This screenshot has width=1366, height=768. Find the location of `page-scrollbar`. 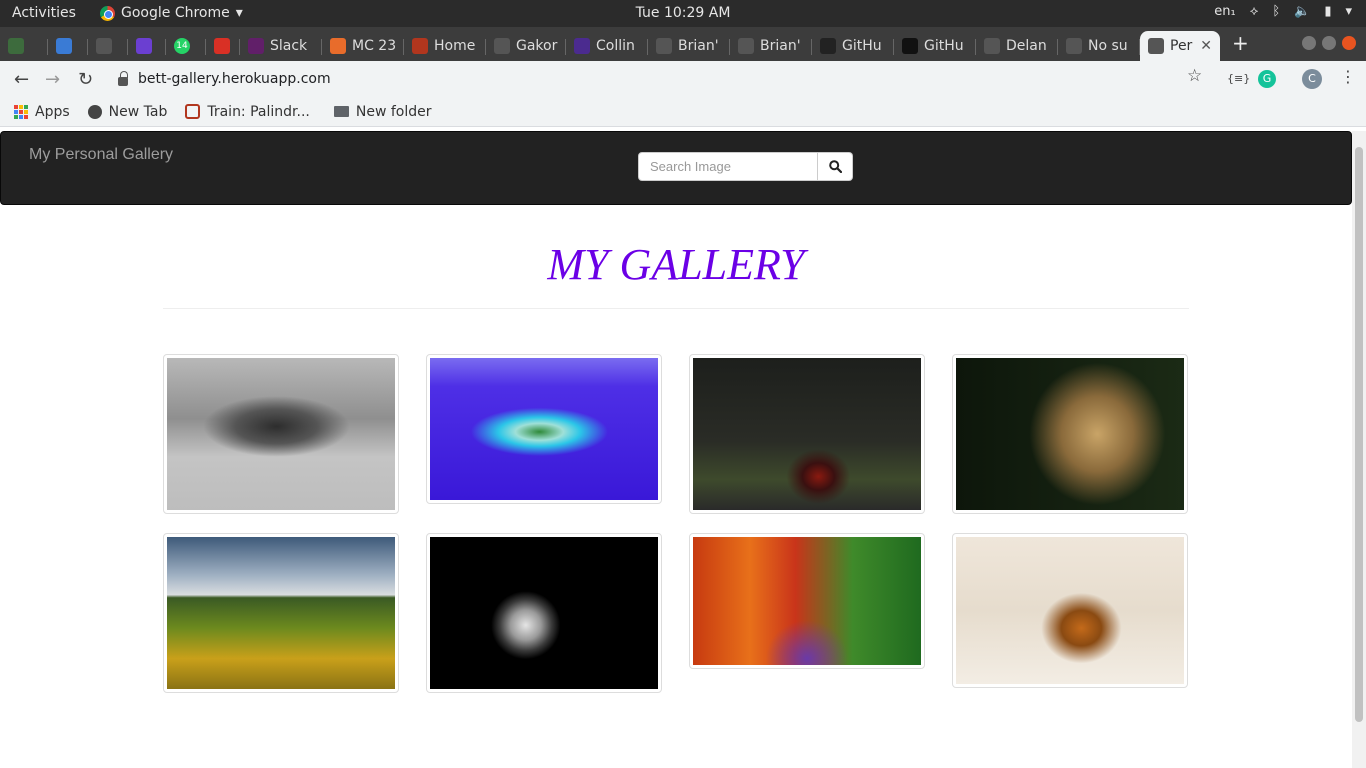

page-scrollbar is located at coordinates (1359, 449).